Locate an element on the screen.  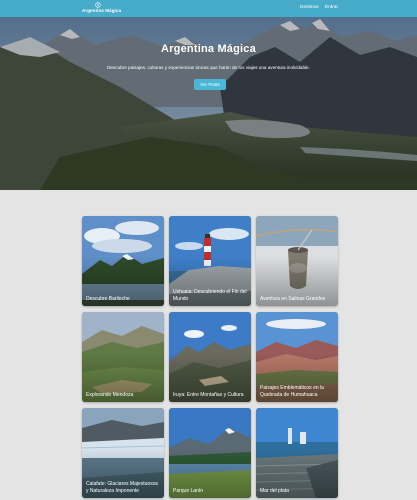
view-posts-button: Ver Posts is located at coordinates (210, 84).